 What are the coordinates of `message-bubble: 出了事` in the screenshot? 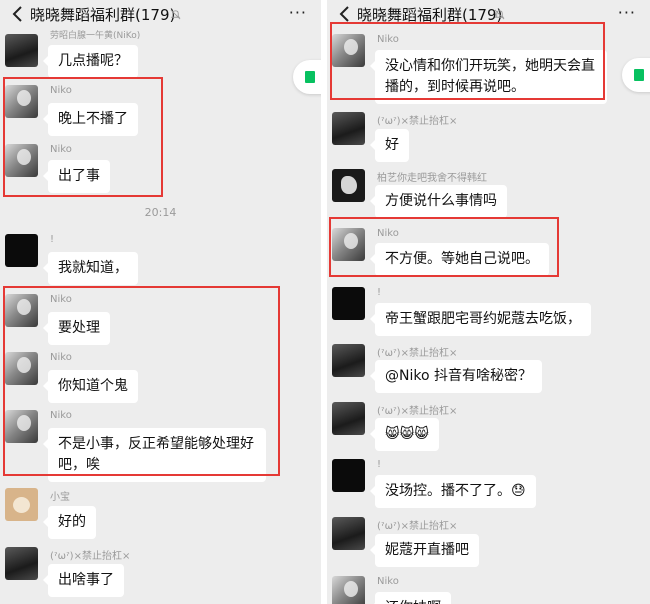 It's located at (76, 176).